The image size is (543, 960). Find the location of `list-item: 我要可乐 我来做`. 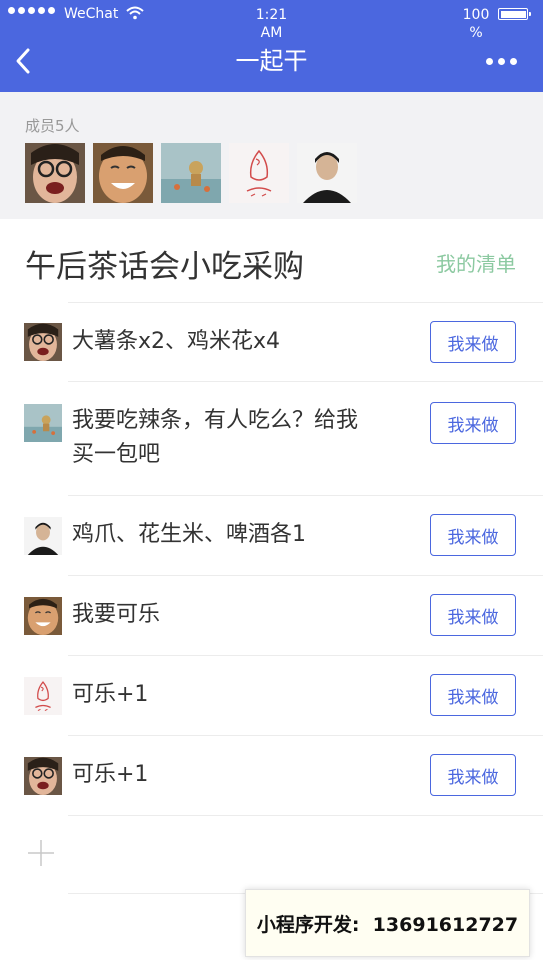

list-item: 我要可乐 我来做 is located at coordinates (271, 616).